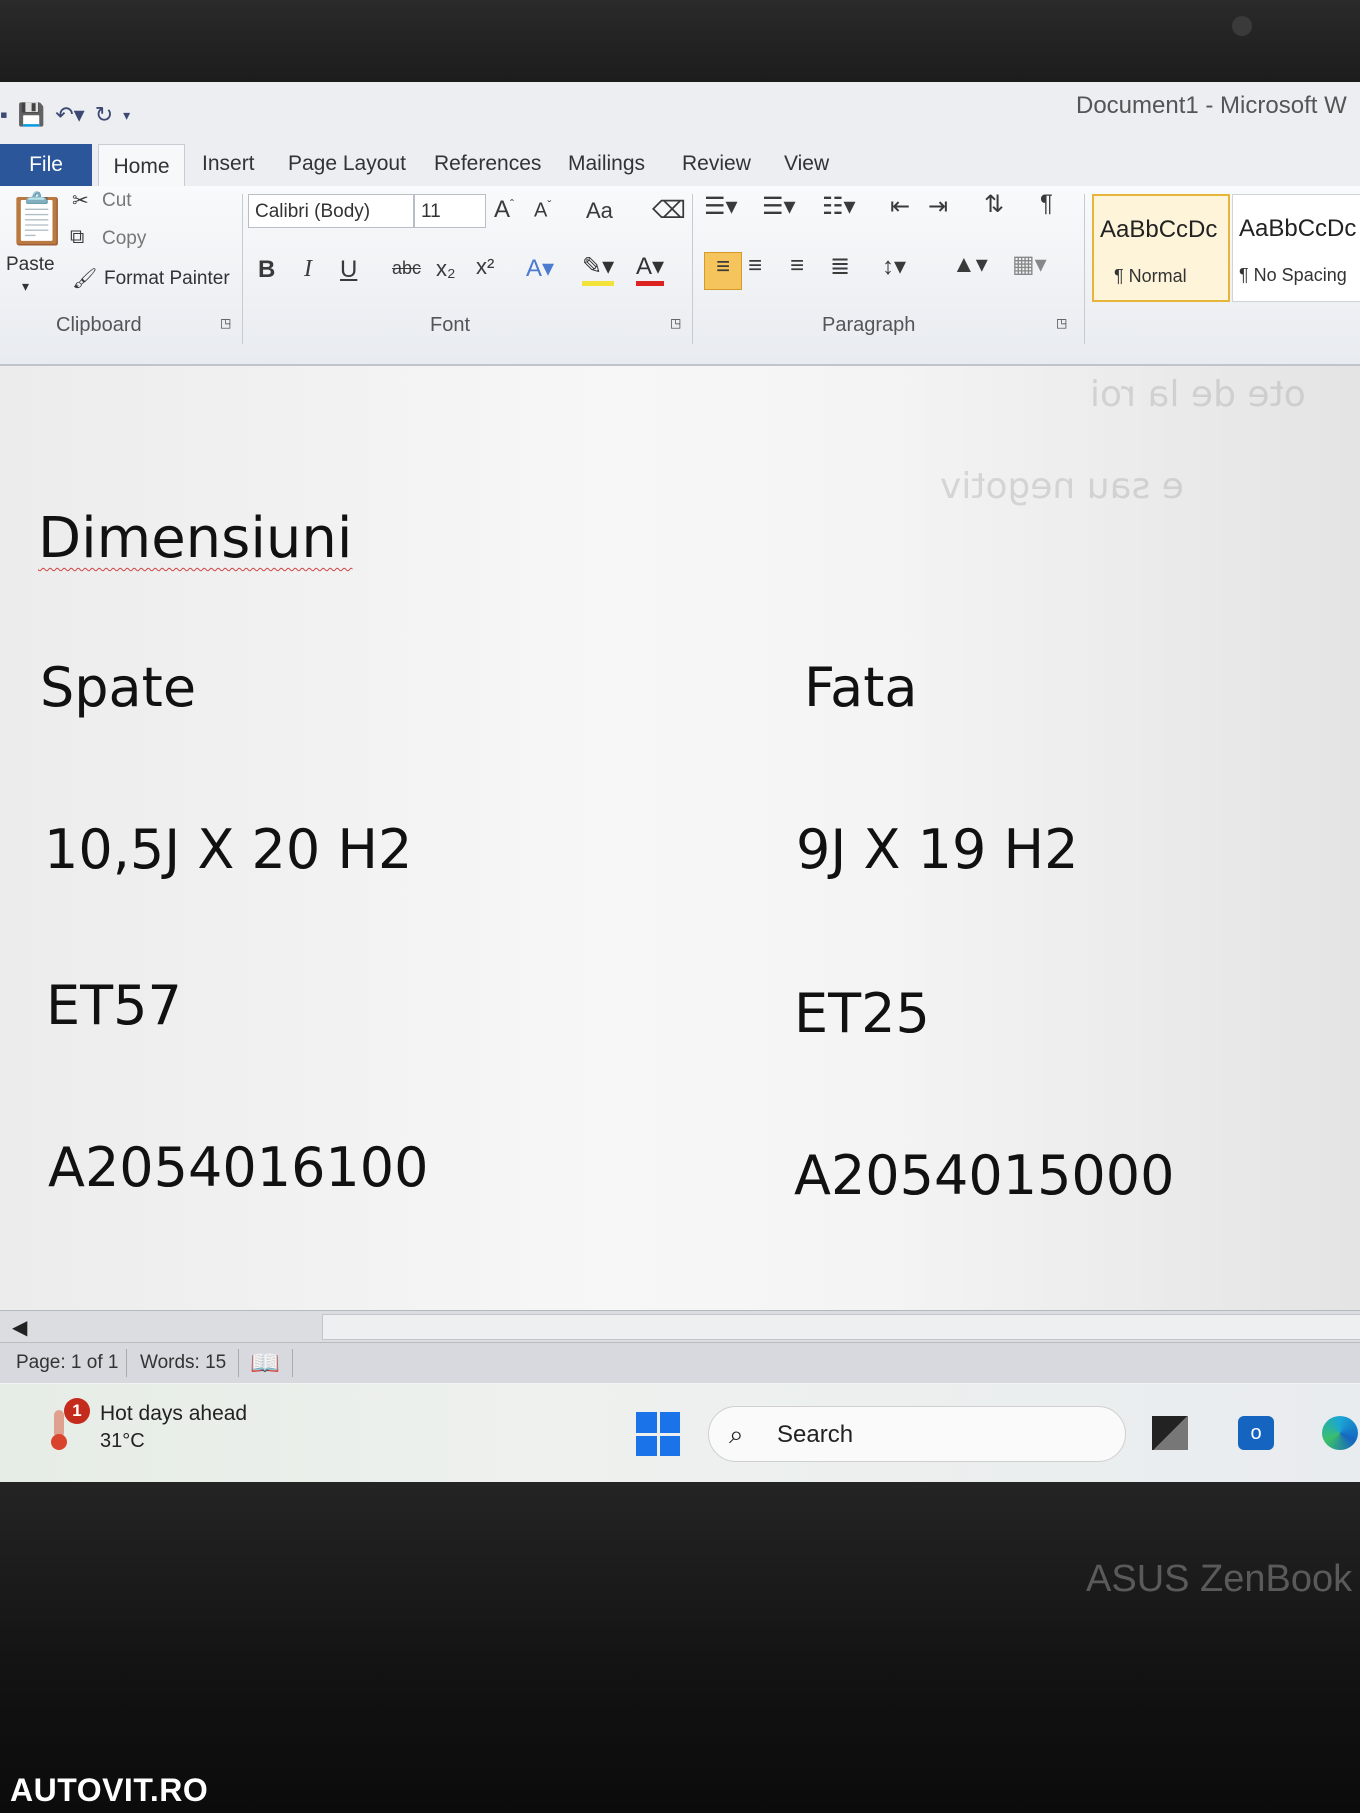 This screenshot has height=1813, width=1360. What do you see at coordinates (938, 206) in the screenshot?
I see `increase-indent-icon: ⇥` at bounding box center [938, 206].